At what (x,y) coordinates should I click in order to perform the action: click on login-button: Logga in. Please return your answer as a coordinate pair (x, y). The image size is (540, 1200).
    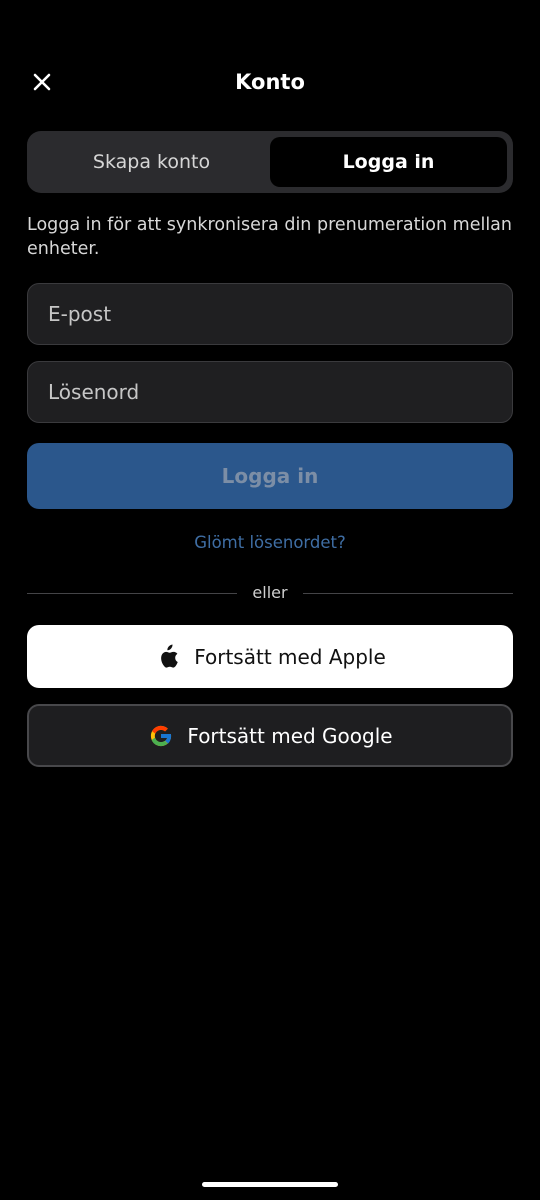
    Looking at the image, I should click on (270, 476).